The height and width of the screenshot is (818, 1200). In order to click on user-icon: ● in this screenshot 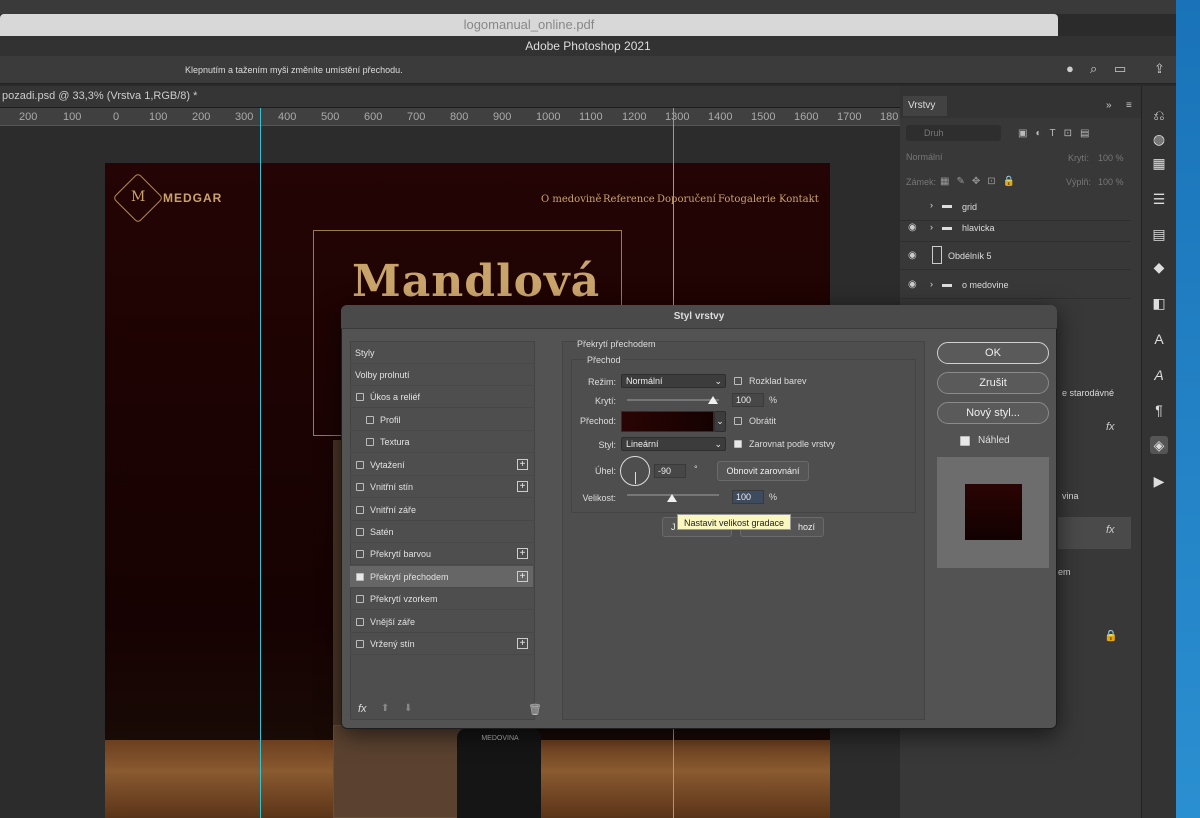, I will do `click(1073, 69)`.